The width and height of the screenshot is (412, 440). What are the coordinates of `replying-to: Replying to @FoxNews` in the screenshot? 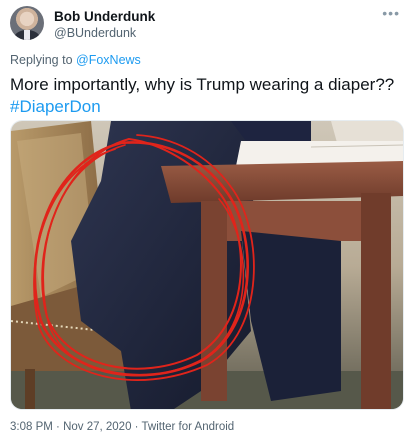 It's located at (75, 60).